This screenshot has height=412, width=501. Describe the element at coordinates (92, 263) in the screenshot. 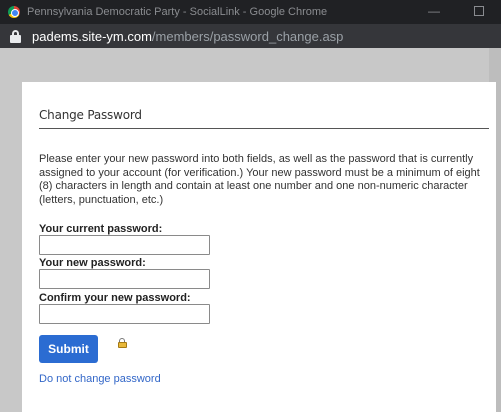

I see `new-password-label: Your new password:` at that location.